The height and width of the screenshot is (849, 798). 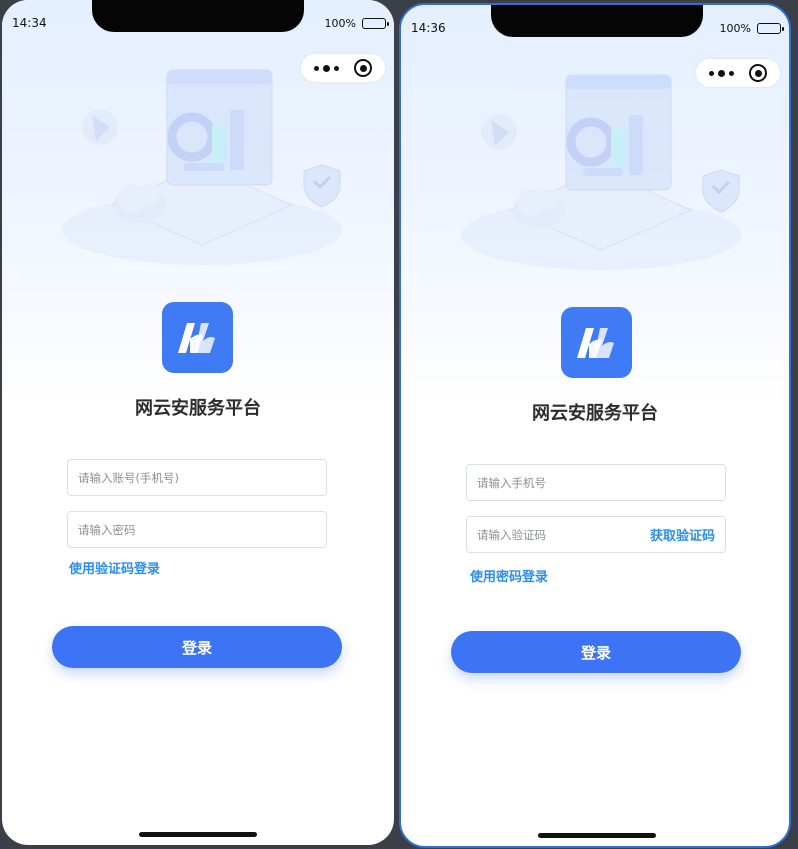 What do you see at coordinates (114, 567) in the screenshot?
I see `switch-to-code-login-link: 使用验证码登录` at bounding box center [114, 567].